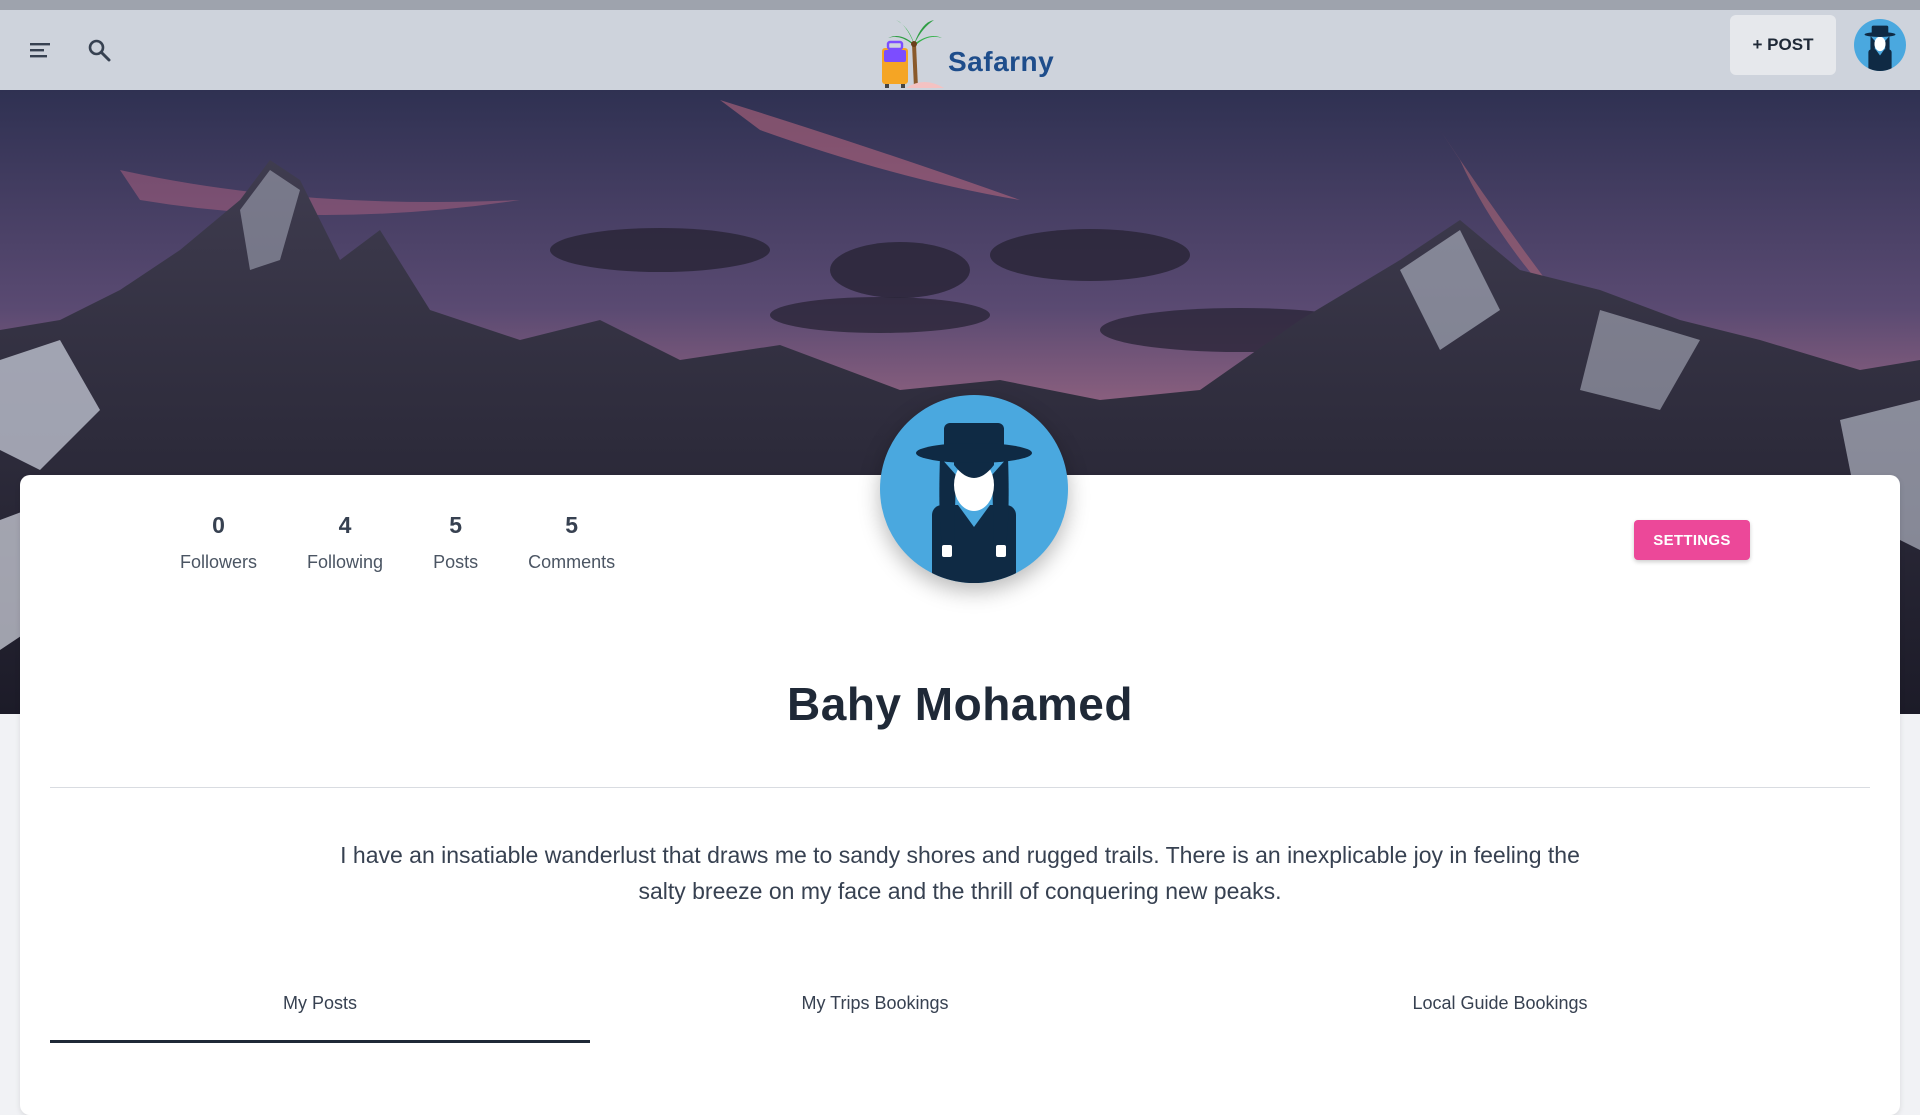  Describe the element at coordinates (913, 54) in the screenshot. I see `logo-icon` at that location.